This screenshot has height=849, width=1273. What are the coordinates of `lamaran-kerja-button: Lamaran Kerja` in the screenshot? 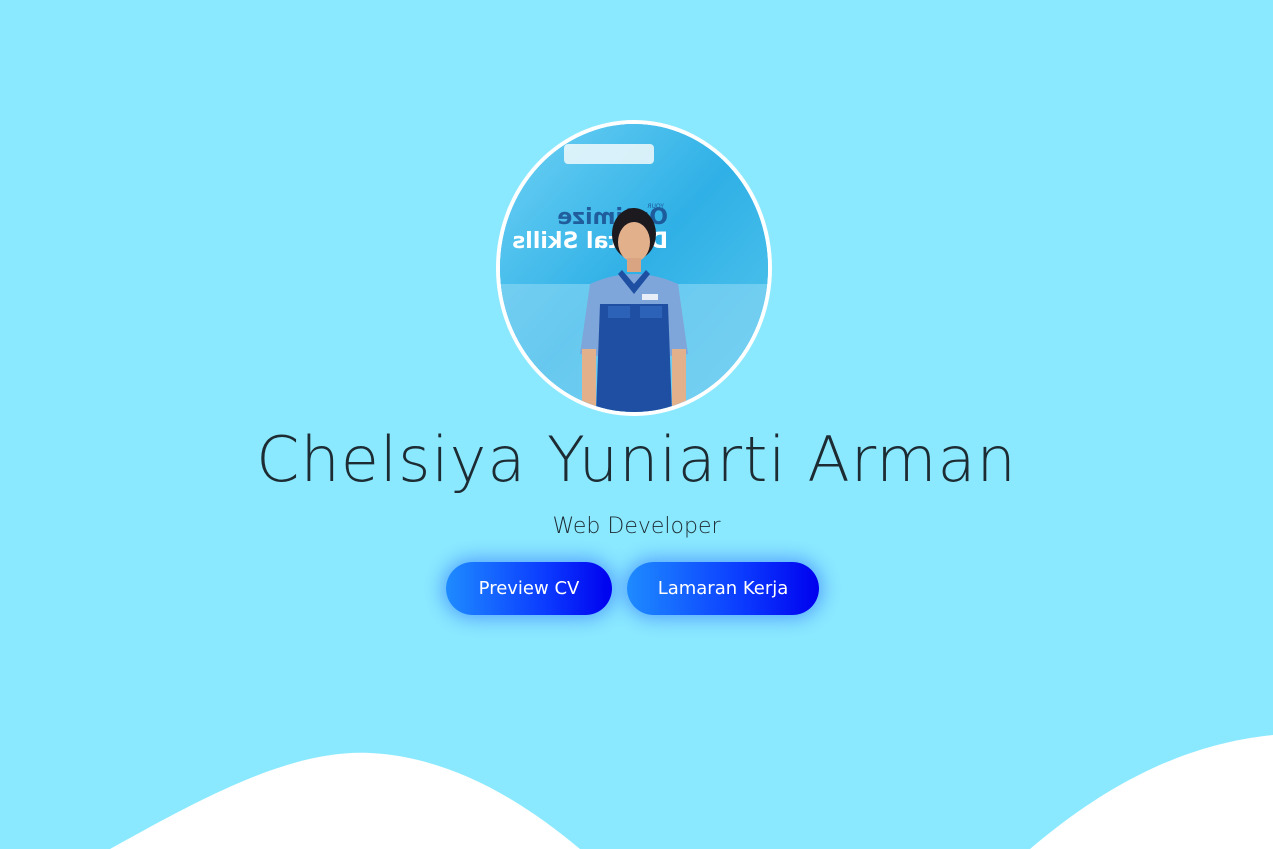 It's located at (723, 588).